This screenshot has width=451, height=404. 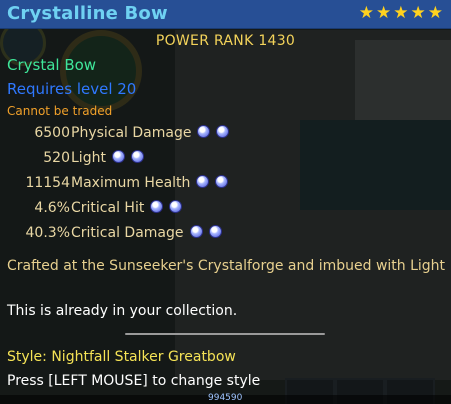 What do you see at coordinates (47, 183) in the screenshot?
I see `stat-value: 11154` at bounding box center [47, 183].